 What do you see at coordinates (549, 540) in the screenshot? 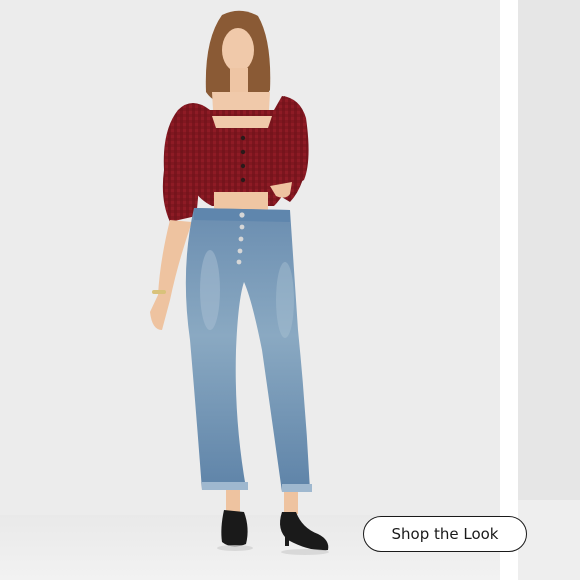
I see `side-panel-floor` at bounding box center [549, 540].